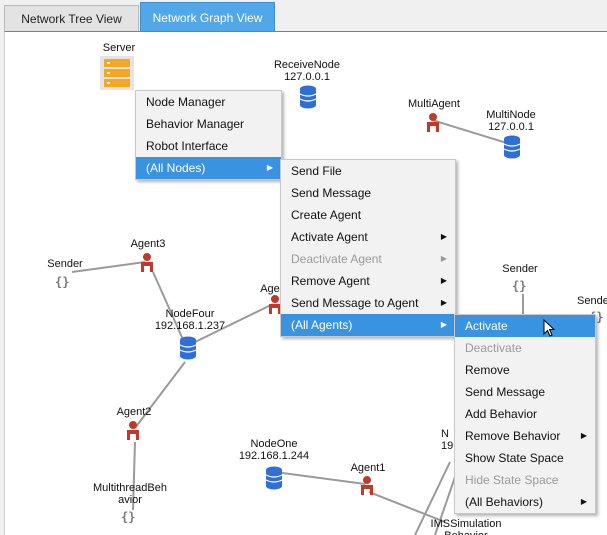 The width and height of the screenshot is (607, 535). Describe the element at coordinates (512, 480) in the screenshot. I see `menu-item-label: Hide State Space` at that location.